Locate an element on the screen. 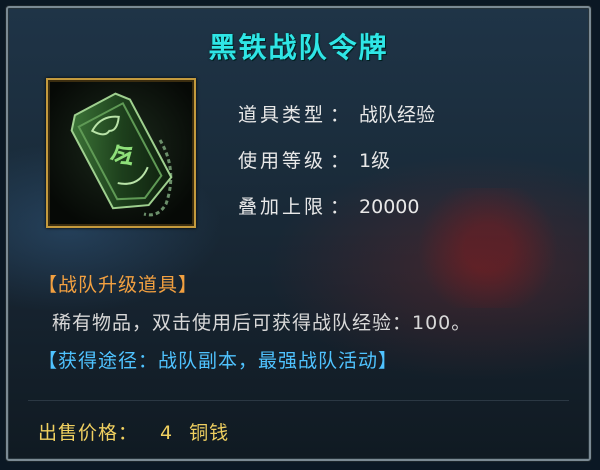  sell-price: 出售价格： 4 铜钱 is located at coordinates (133, 431).